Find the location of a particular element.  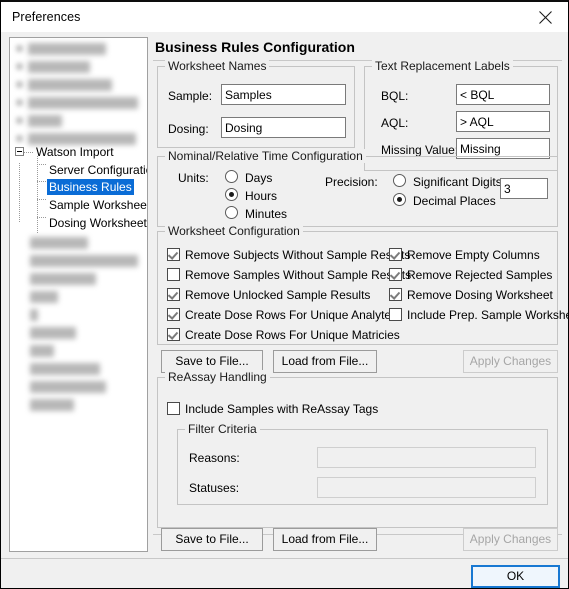

tree-item-label: Server Configuration is located at coordinates (98, 170).